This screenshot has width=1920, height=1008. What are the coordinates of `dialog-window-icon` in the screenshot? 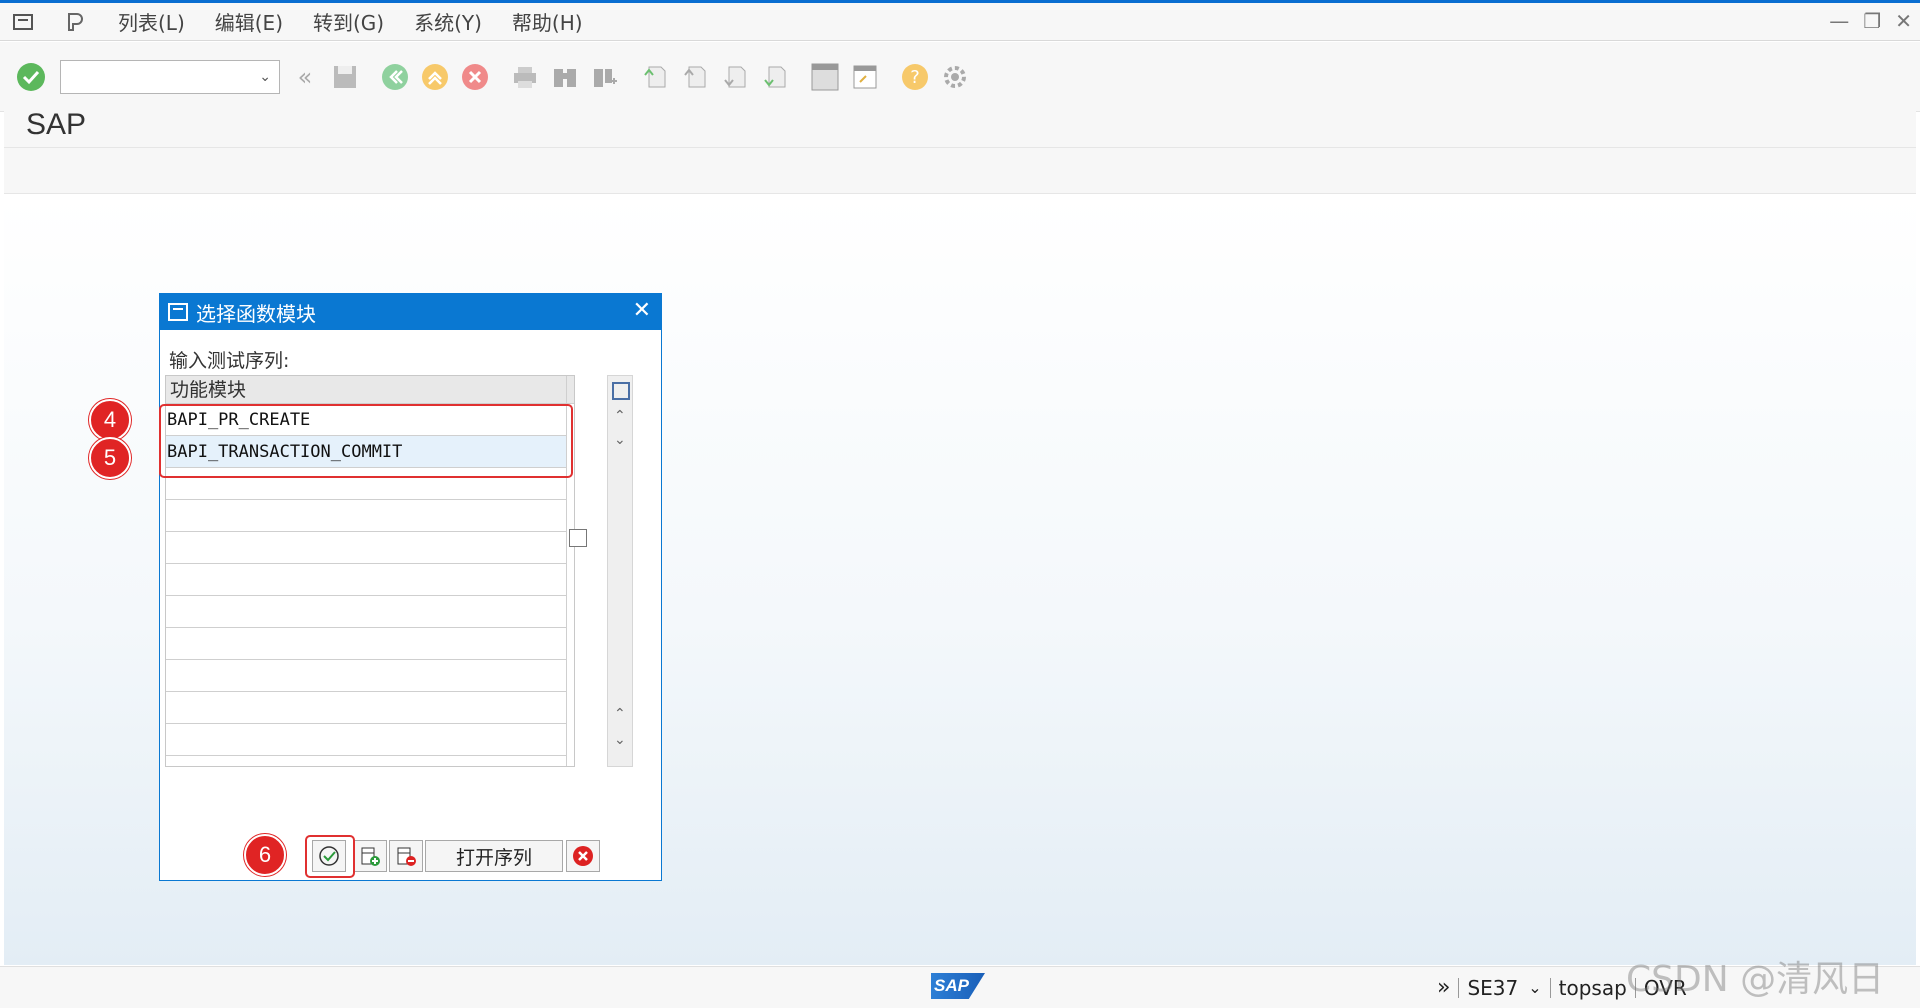 It's located at (178, 312).